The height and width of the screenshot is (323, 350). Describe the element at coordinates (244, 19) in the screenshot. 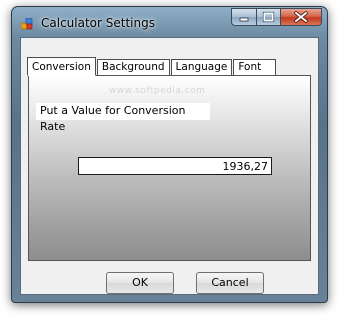

I see `minimize-icon` at that location.